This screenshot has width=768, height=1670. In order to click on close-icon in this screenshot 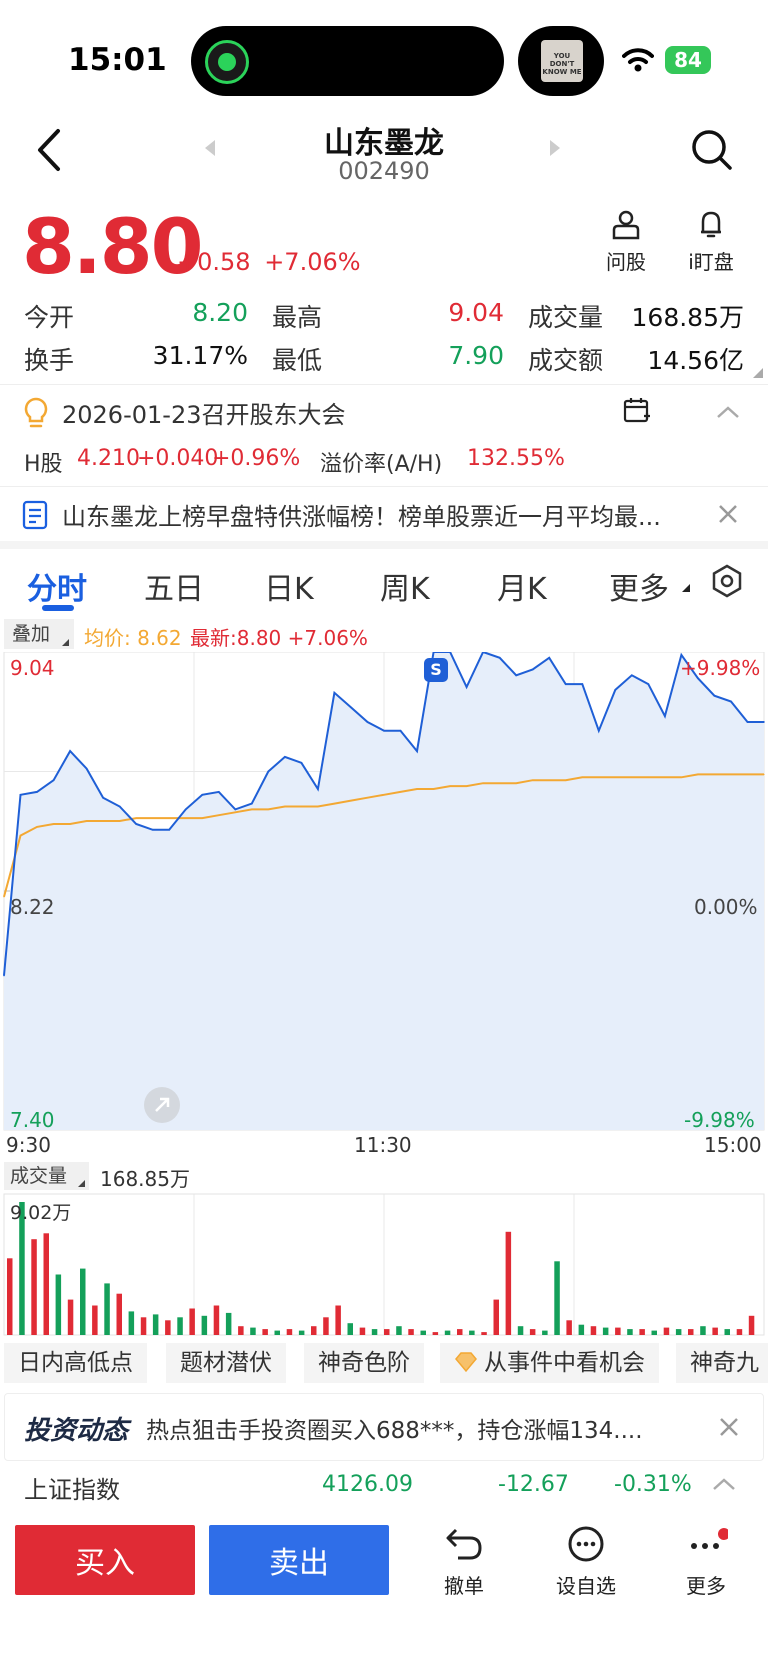, I will do `click(728, 514)`.